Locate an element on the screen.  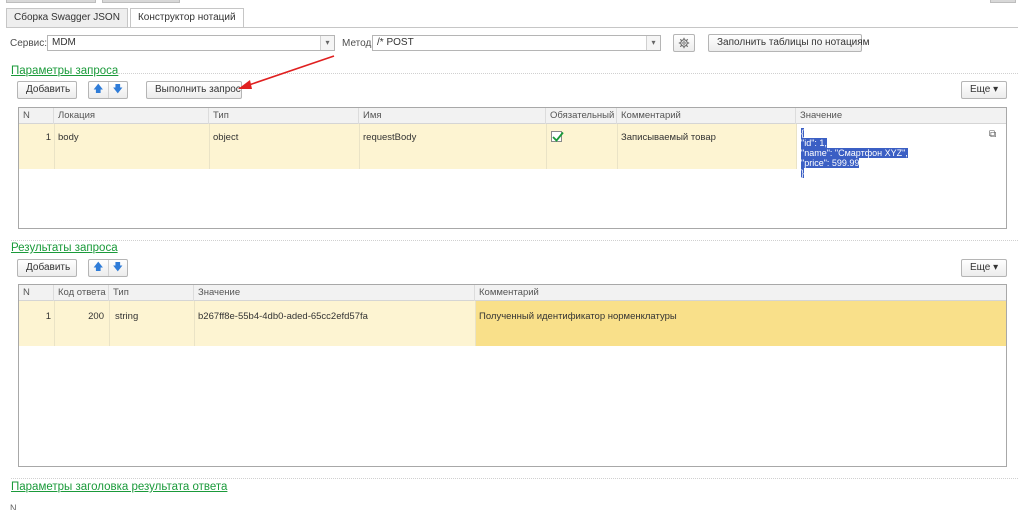
tab-notation-builder: Конструктор нотаций is located at coordinates (186, 18).